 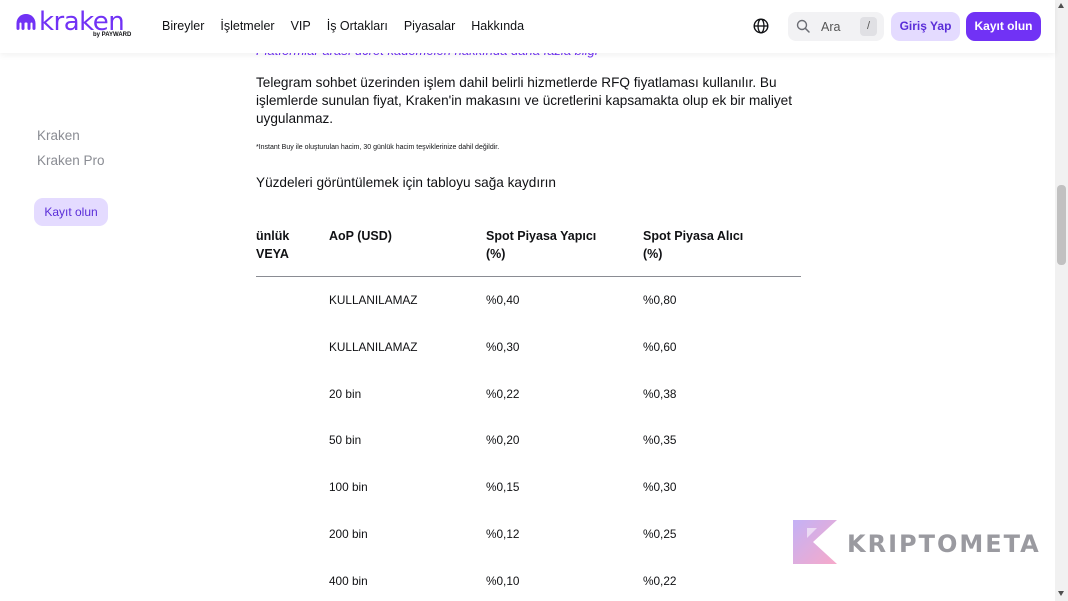 What do you see at coordinates (944, 544) in the screenshot?
I see `watermark-text: KRIPTOMETA` at bounding box center [944, 544].